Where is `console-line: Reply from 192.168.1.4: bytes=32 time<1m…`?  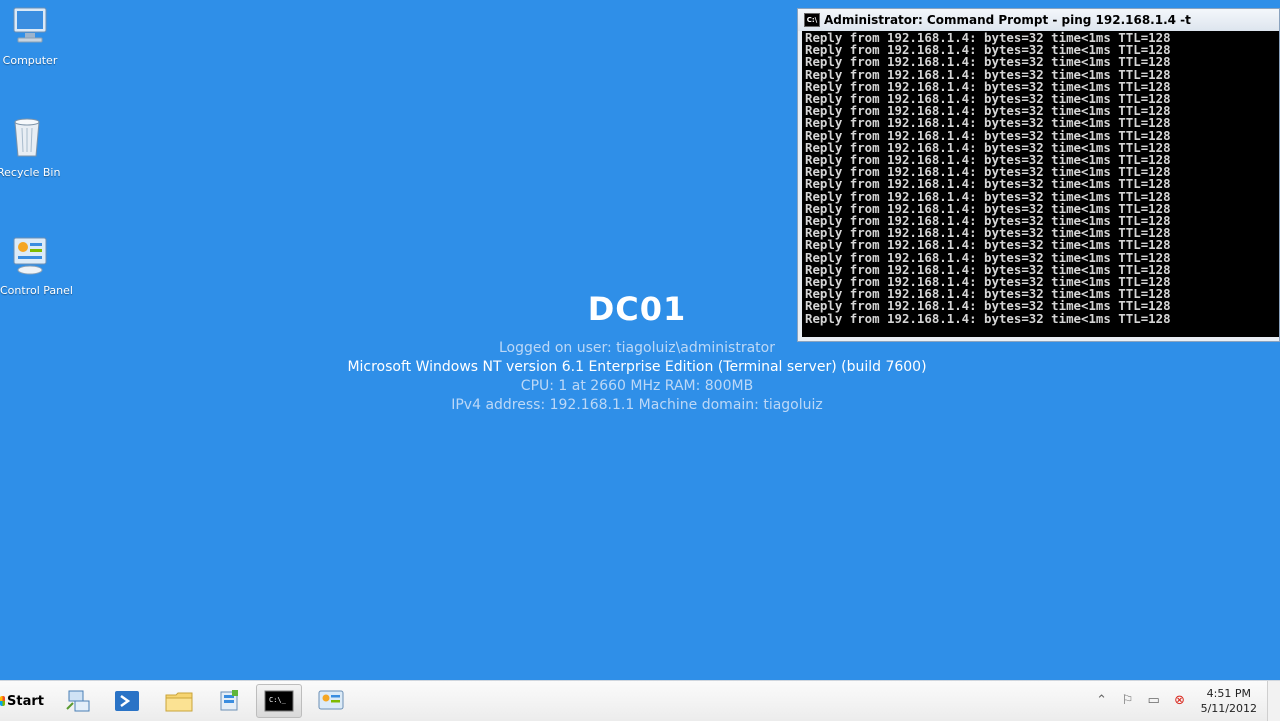 console-line: Reply from 192.168.1.4: bytes=32 time<1m… is located at coordinates (988, 318).